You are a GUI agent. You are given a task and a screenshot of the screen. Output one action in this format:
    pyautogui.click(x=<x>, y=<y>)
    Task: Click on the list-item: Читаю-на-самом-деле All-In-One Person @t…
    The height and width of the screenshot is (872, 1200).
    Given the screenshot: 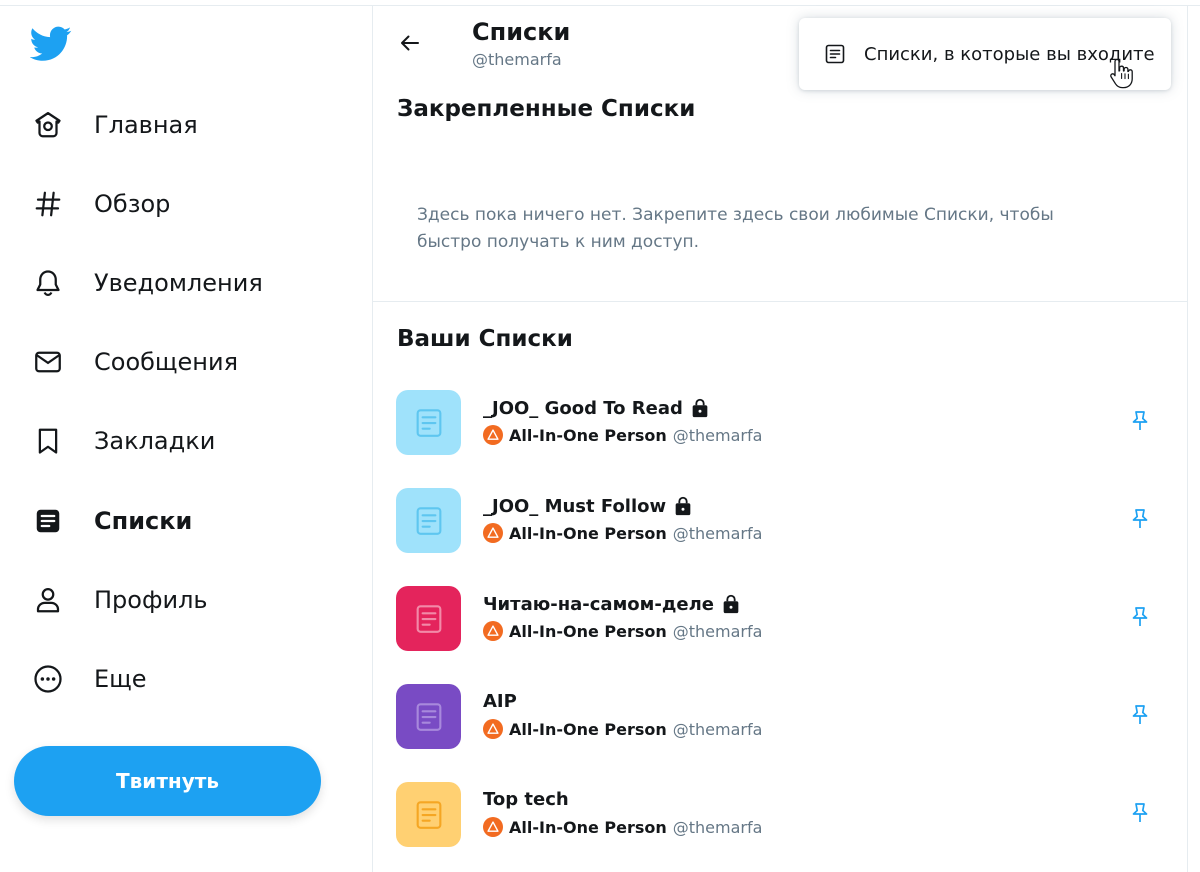 What is the action you would take?
    pyautogui.click(x=780, y=625)
    